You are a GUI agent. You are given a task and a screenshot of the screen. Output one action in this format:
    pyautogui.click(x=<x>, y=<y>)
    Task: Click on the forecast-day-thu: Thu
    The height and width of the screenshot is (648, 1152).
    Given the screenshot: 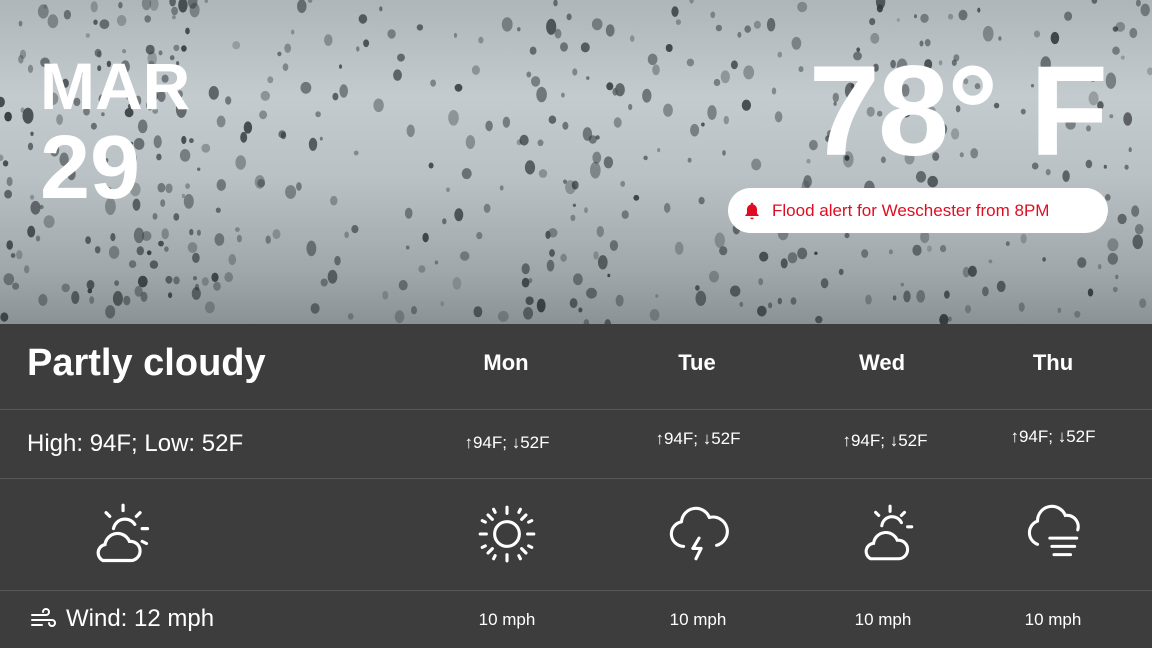 What is the action you would take?
    pyautogui.click(x=1053, y=362)
    